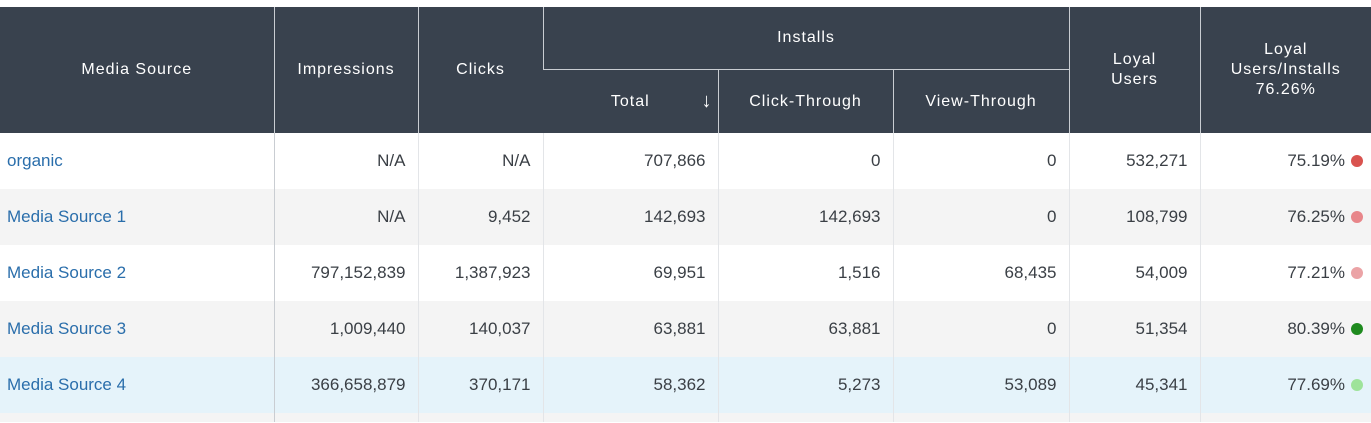 Image resolution: width=1371 pixels, height=423 pixels. Describe the element at coordinates (480, 385) in the screenshot. I see `clicks-cell: 370,171` at that location.